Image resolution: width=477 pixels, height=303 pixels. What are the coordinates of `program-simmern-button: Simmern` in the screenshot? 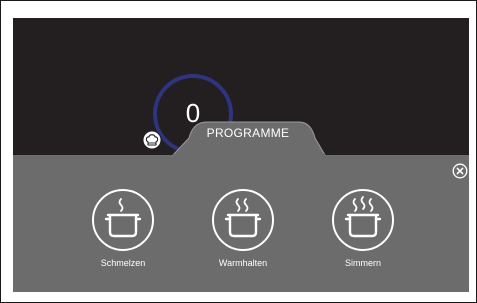 It's located at (363, 233).